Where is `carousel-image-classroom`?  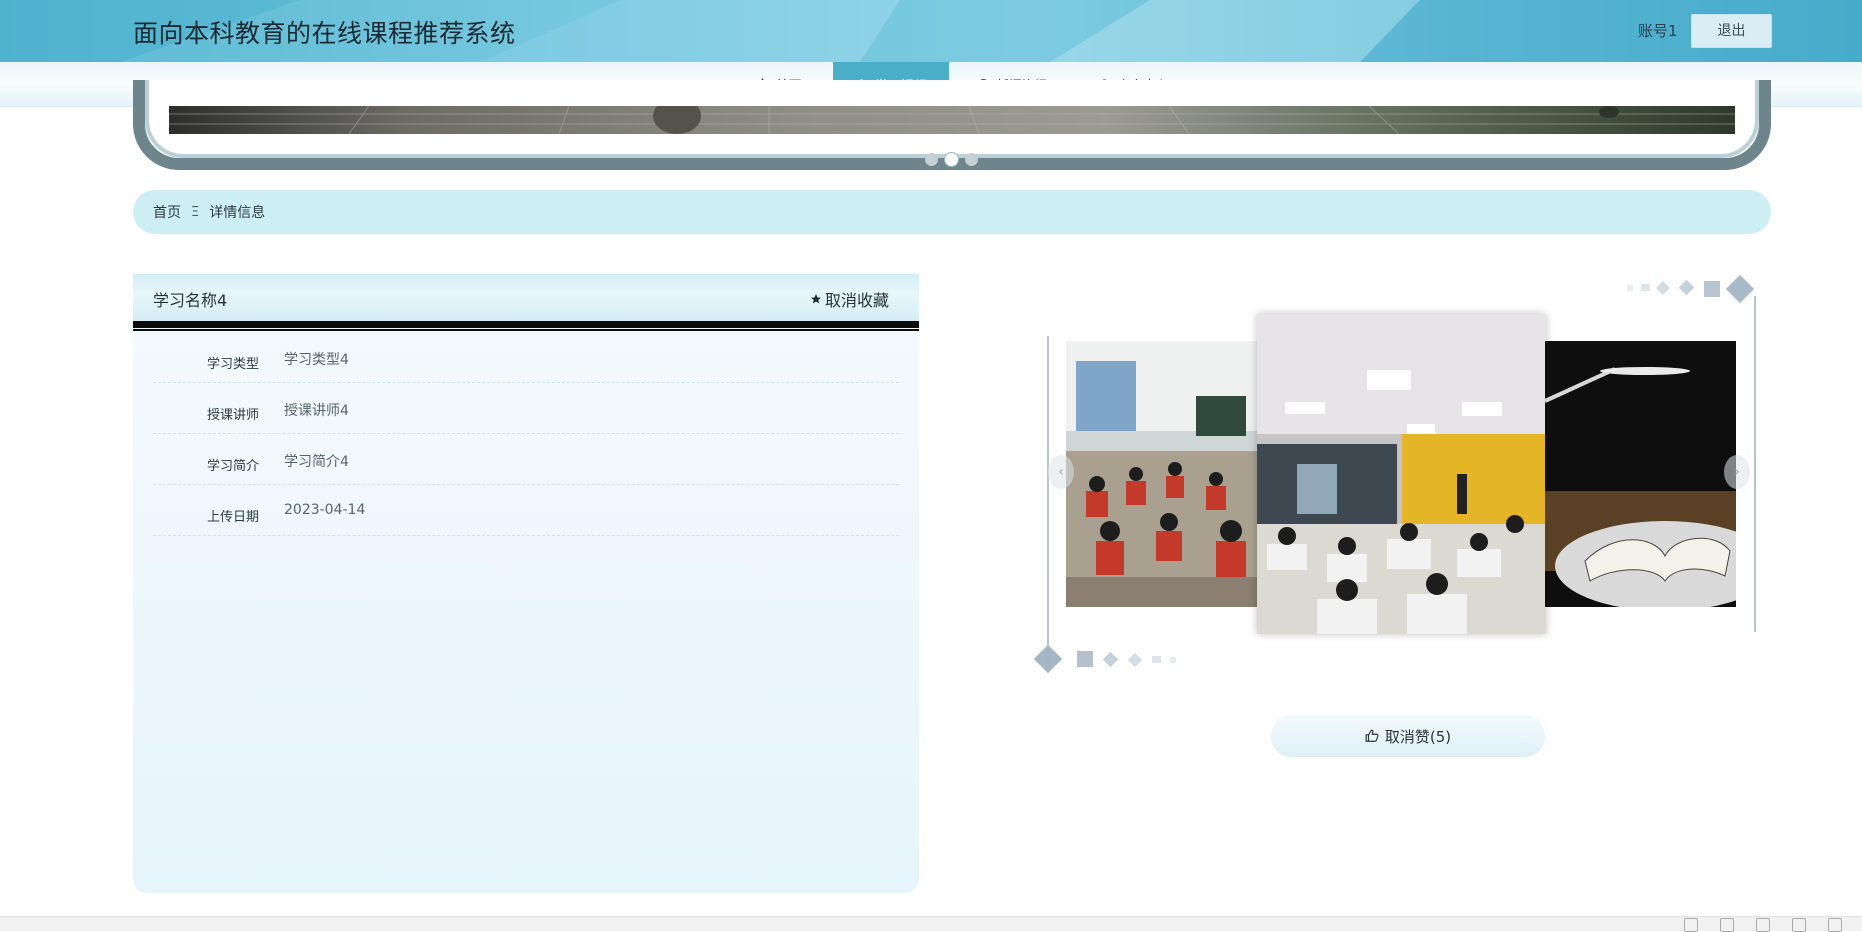 carousel-image-classroom is located at coordinates (1163, 474).